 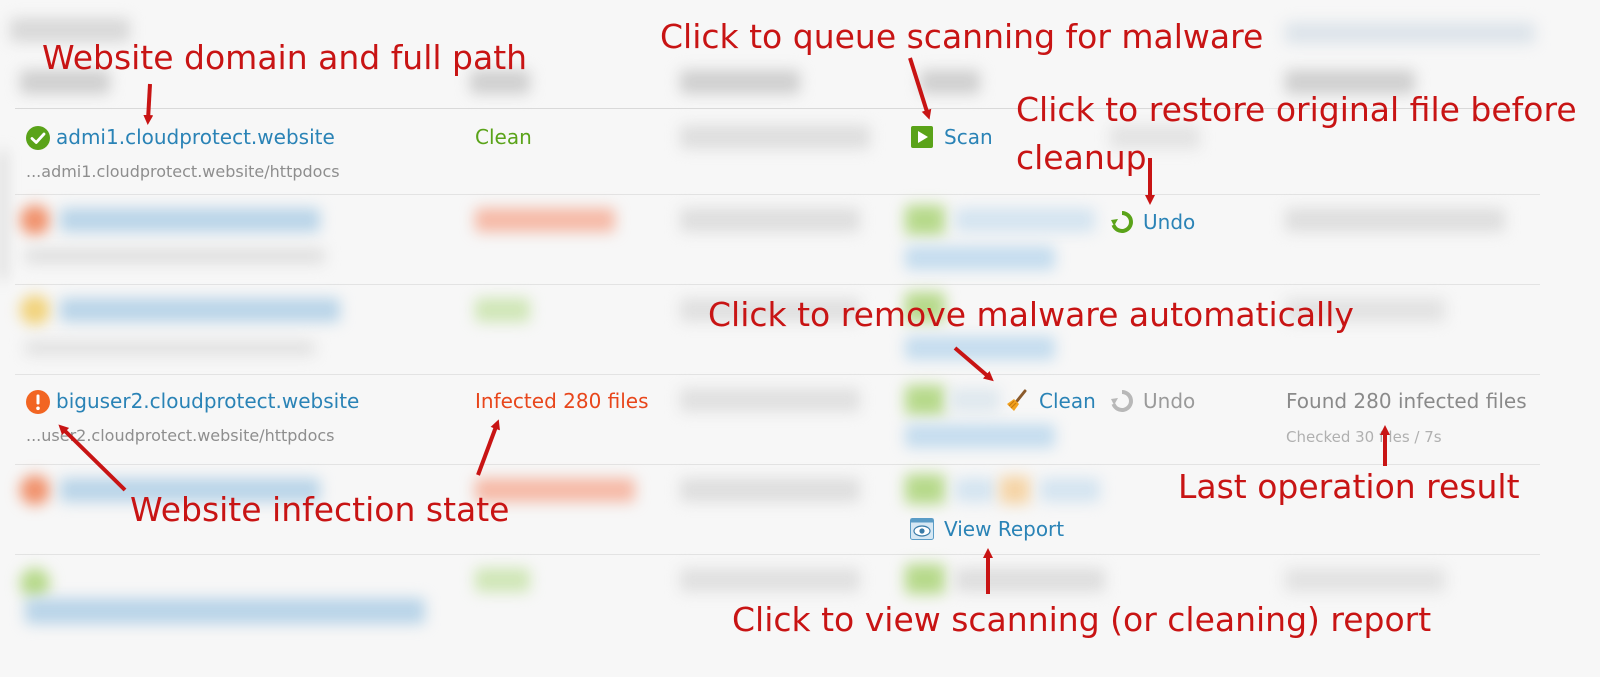 I want to click on arrow-infection-state, so click(x=488, y=447).